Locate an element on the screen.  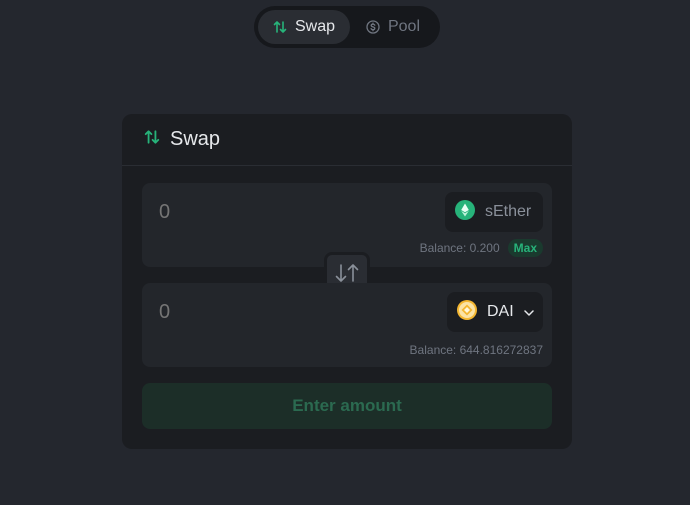
to-balance-row: Balance: 644.816272837 is located at coordinates (476, 350).